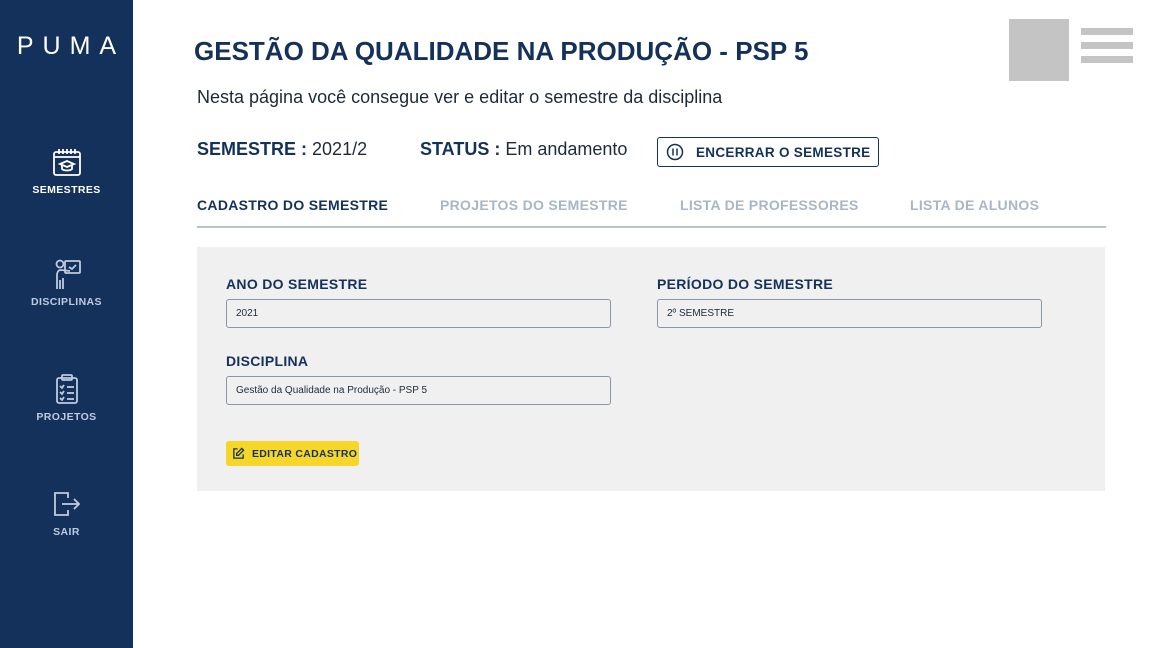  Describe the element at coordinates (267, 361) in the screenshot. I see `discipline-field-label: DISCIPLINA` at that location.